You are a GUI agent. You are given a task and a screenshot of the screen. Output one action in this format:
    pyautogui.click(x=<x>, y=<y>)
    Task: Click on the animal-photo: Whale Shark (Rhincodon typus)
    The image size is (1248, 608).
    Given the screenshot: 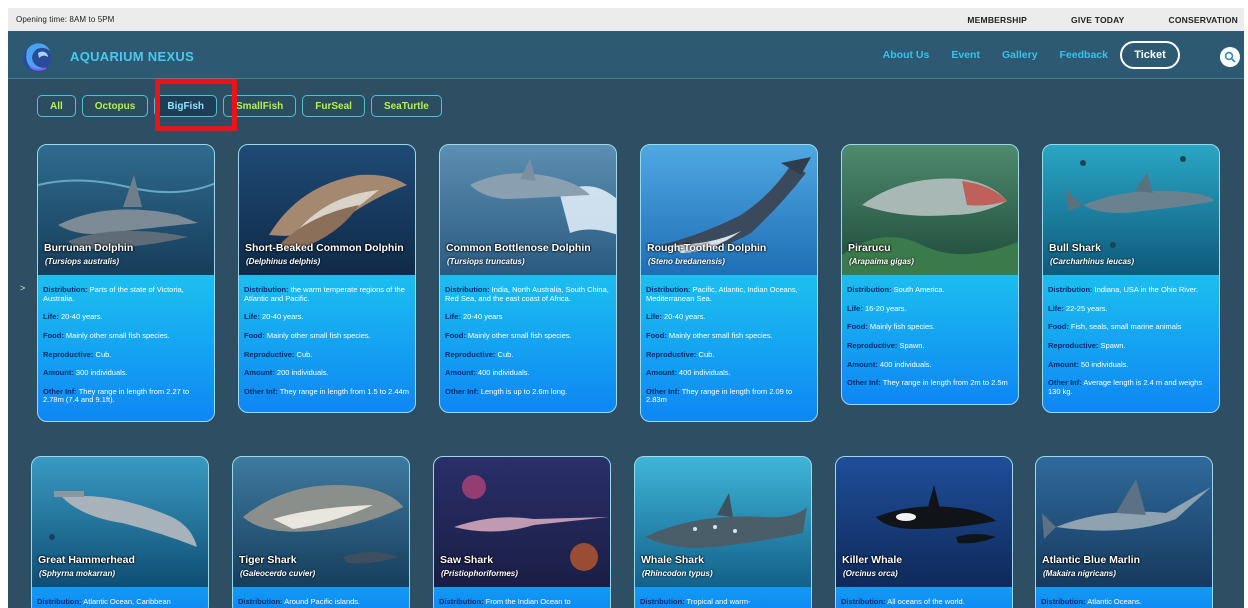 What is the action you would take?
    pyautogui.click(x=723, y=522)
    